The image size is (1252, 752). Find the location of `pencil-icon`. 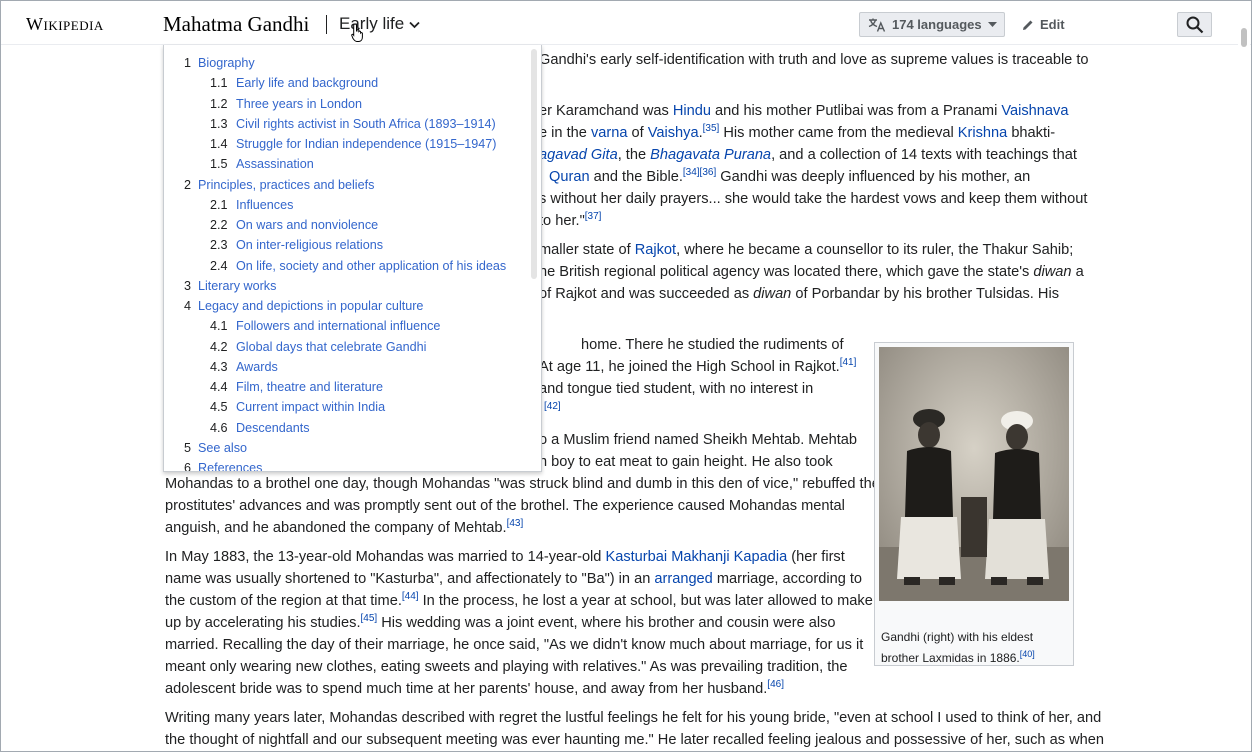

pencil-icon is located at coordinates (1028, 25).